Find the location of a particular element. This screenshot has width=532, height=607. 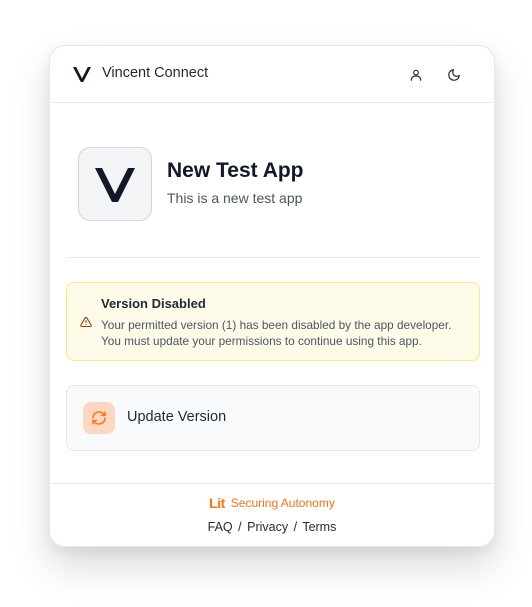

moon-icon is located at coordinates (454, 75).